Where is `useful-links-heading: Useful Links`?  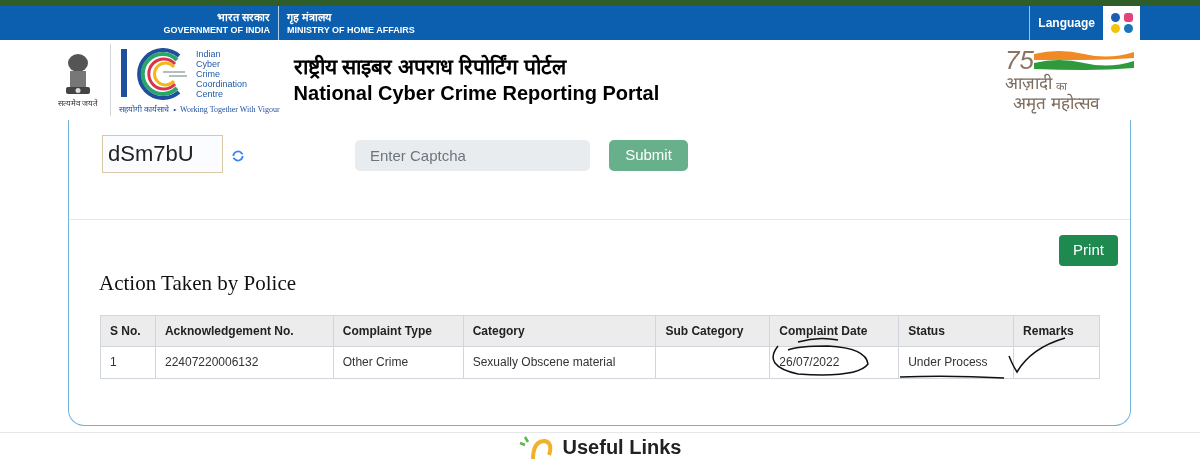
useful-links-heading: Useful Links is located at coordinates (622, 446).